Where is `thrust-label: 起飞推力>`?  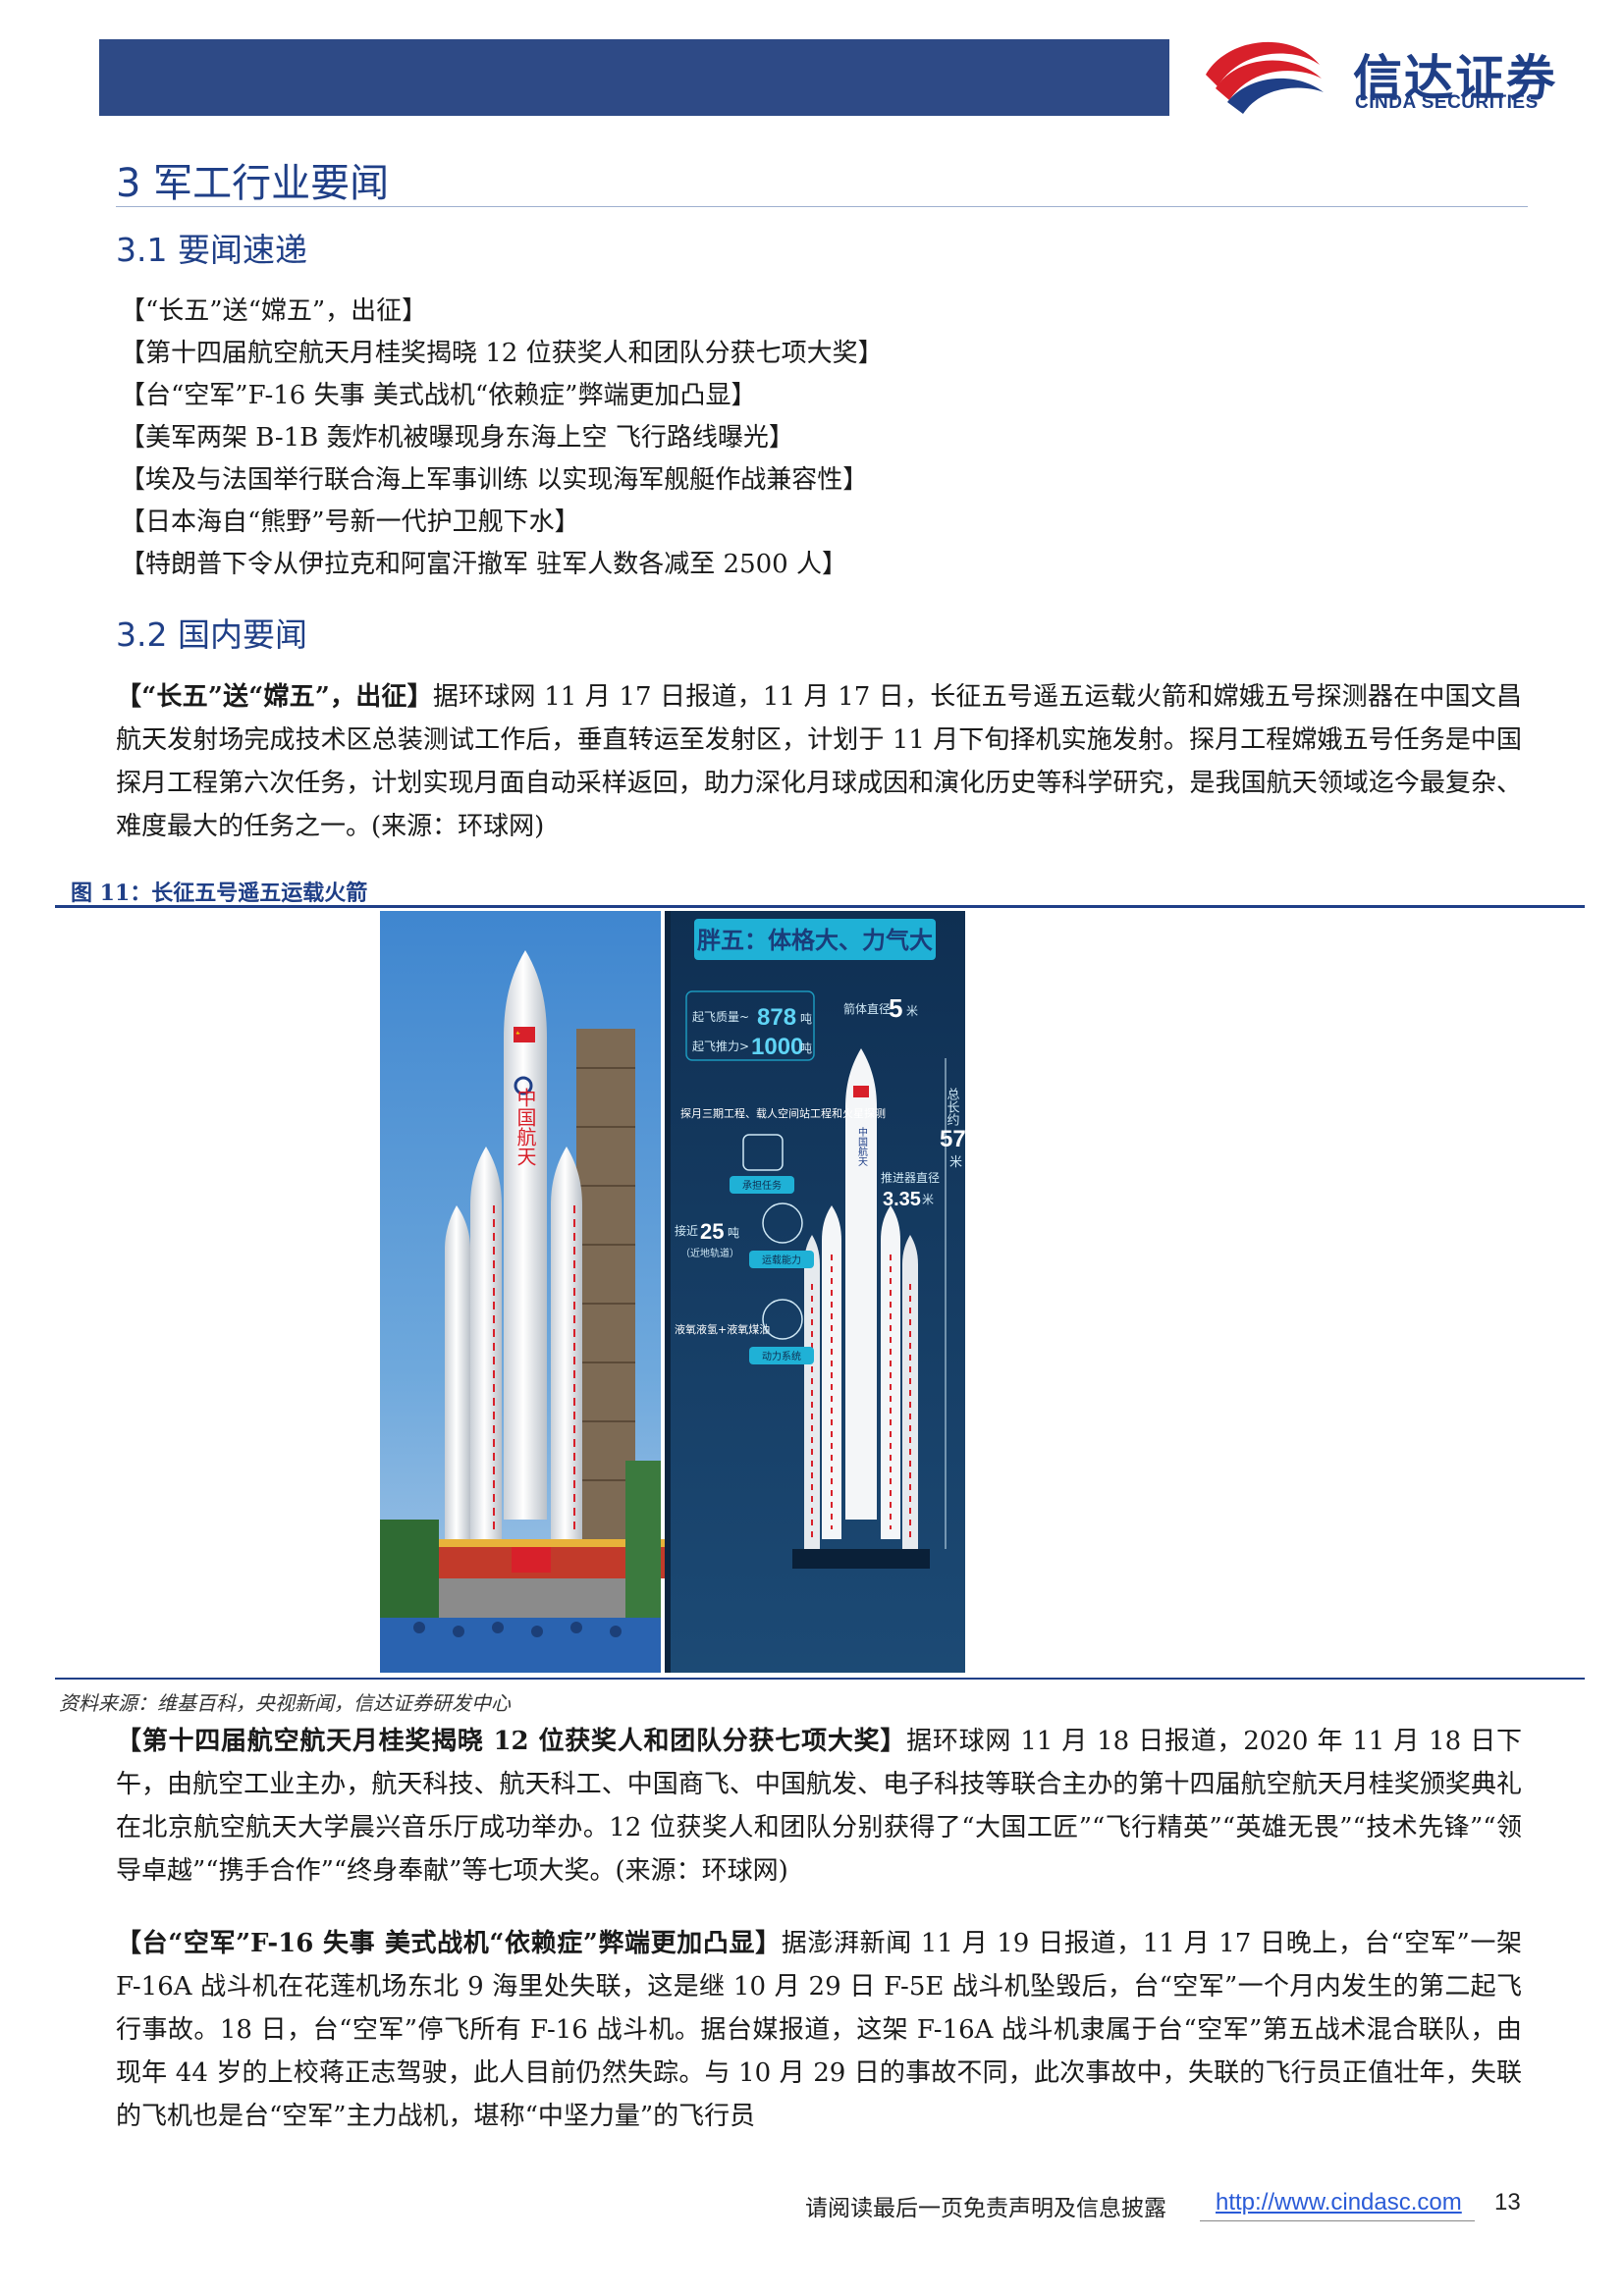
thrust-label: 起飞推力> is located at coordinates (720, 1047).